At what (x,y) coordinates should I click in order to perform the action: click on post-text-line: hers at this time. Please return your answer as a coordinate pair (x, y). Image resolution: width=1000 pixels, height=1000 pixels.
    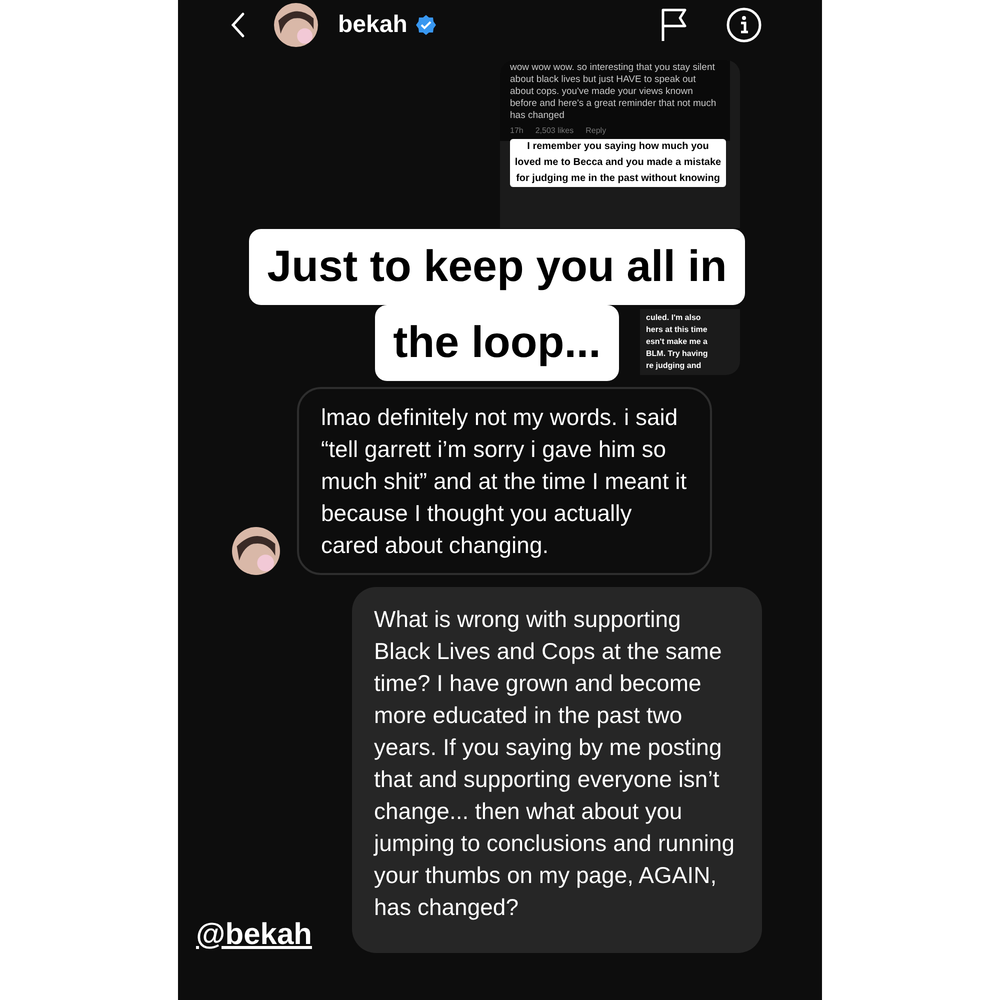
    Looking at the image, I should click on (677, 330).